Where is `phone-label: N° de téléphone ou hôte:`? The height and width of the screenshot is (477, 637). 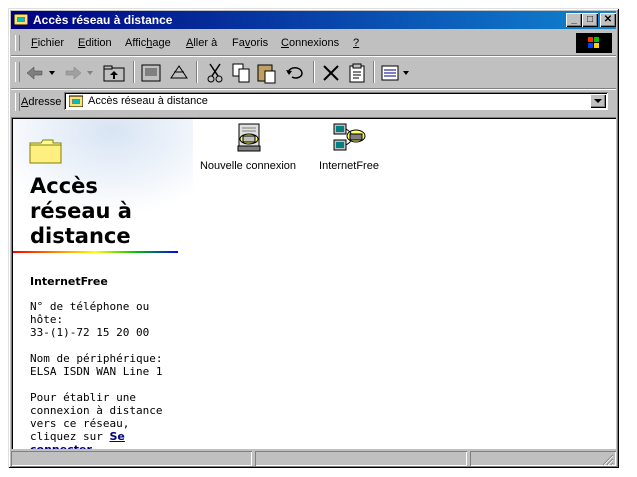
phone-label: N° de téléphone ou hôte: is located at coordinates (90, 313).